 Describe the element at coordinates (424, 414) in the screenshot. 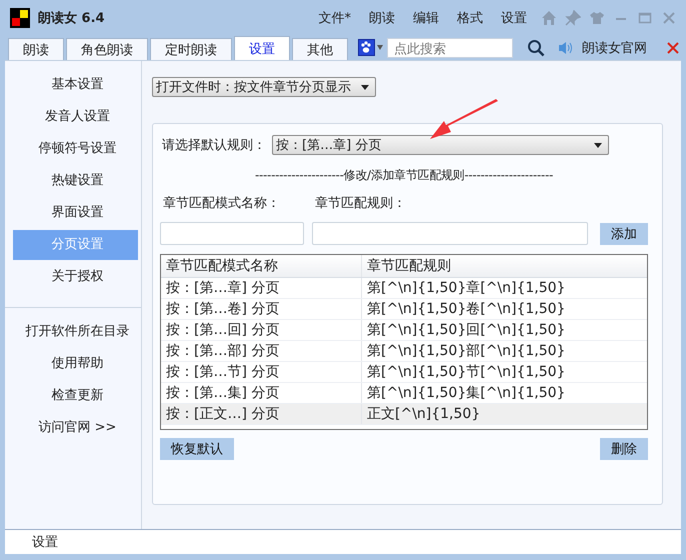

I see `table-cell-text: 正文[^\n]{1,50}` at that location.